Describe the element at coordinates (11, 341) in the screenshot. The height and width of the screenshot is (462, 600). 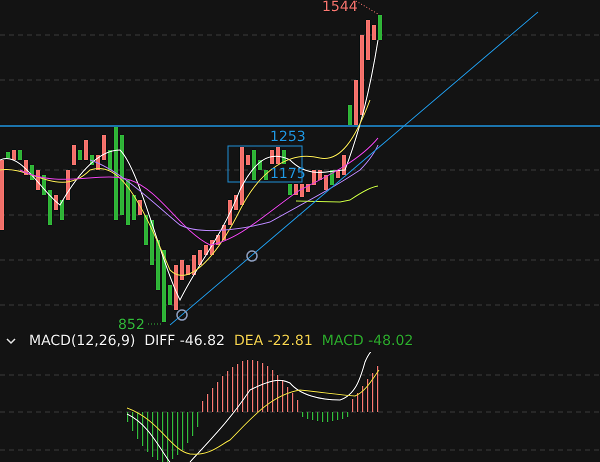
I see `chevron-icon` at that location.